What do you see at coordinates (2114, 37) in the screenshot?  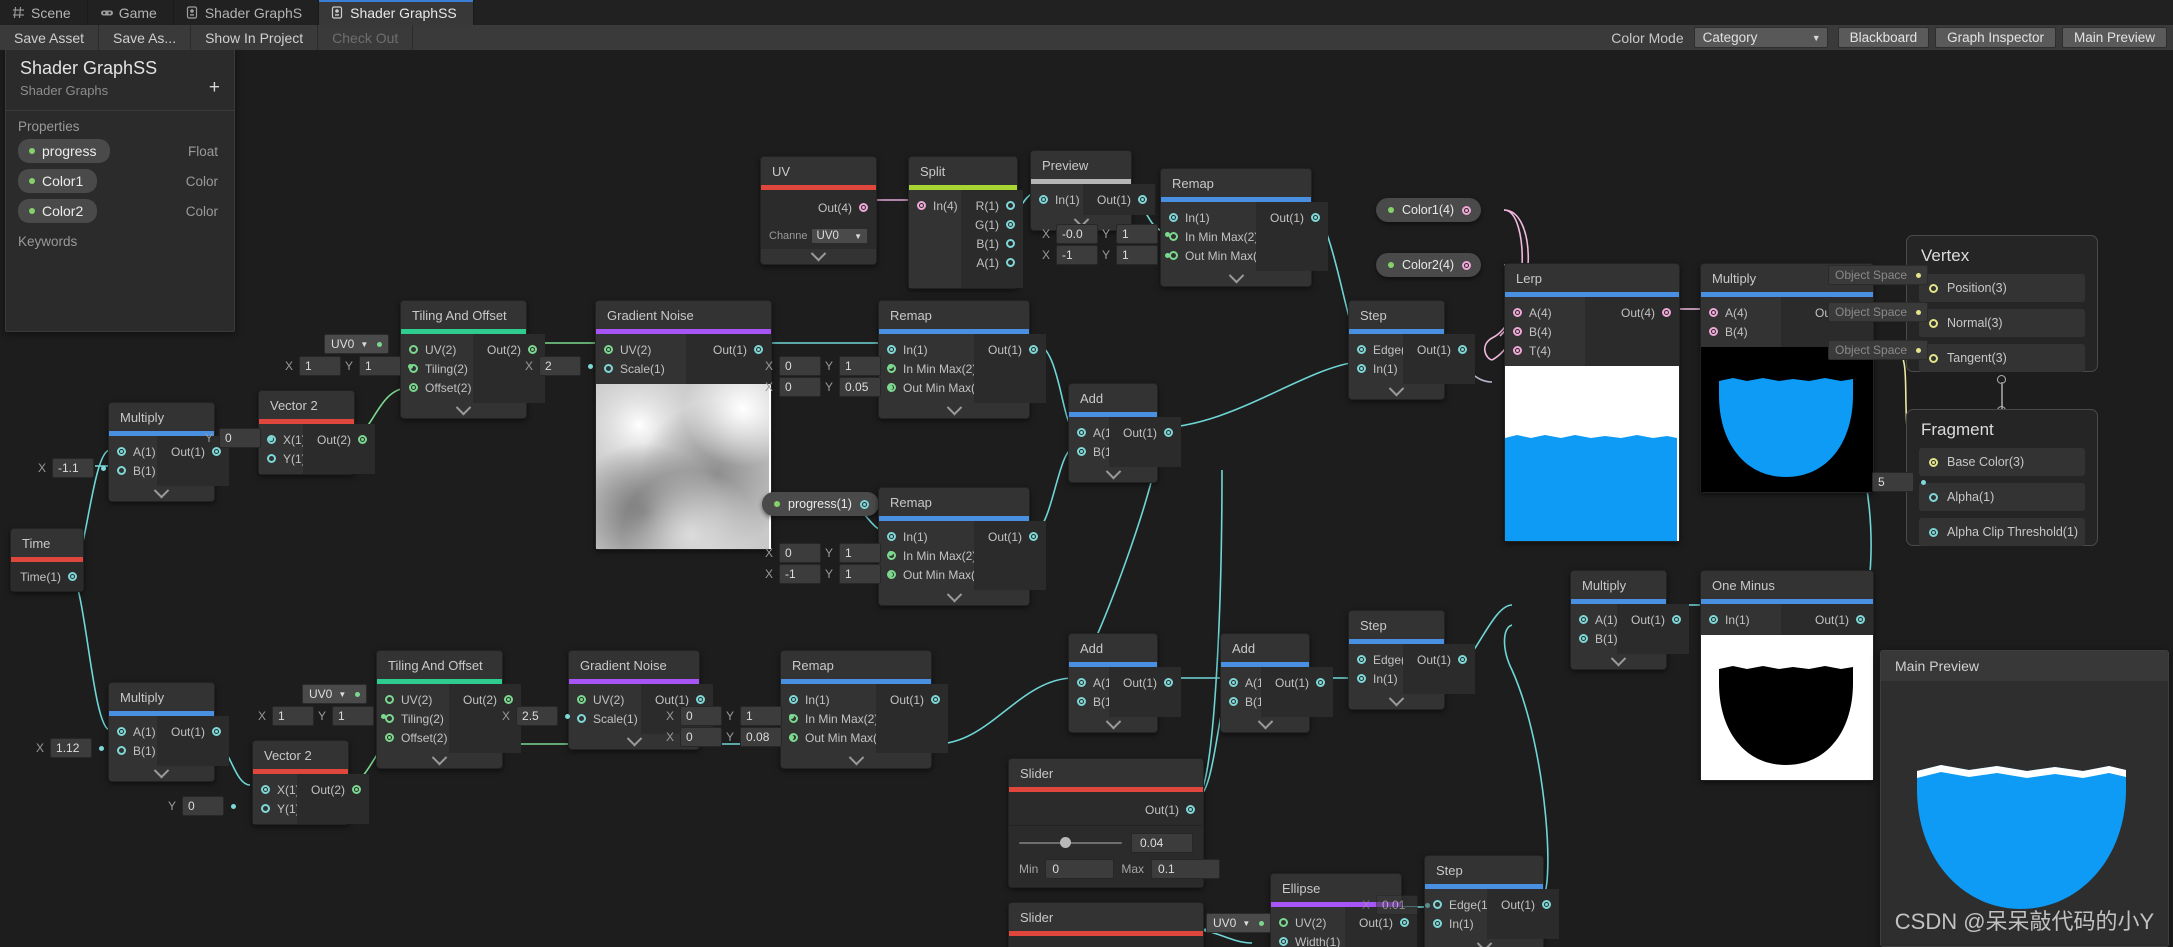 I see `main-preview-toggle: Main Preview` at bounding box center [2114, 37].